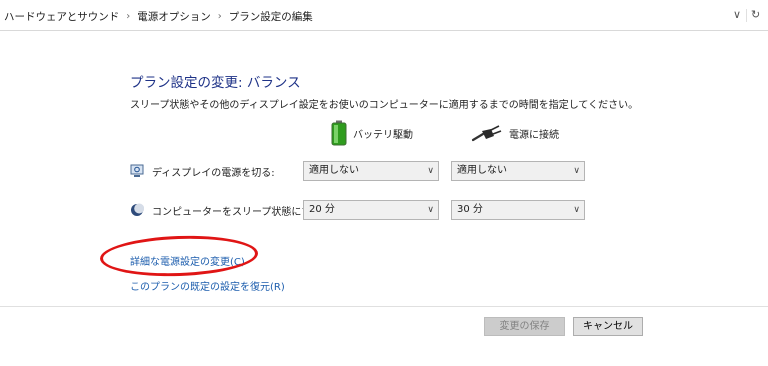  I want to click on address-bar: ハードウェアとサウンド › 電源オプション › プラン設定の編集 ∨ ↻, so click(384, 15).